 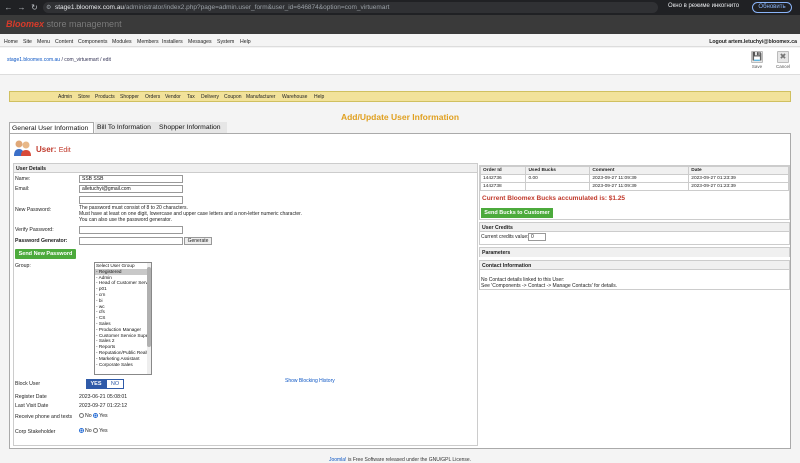 I want to click on menu-site: Site, so click(x=27, y=42).